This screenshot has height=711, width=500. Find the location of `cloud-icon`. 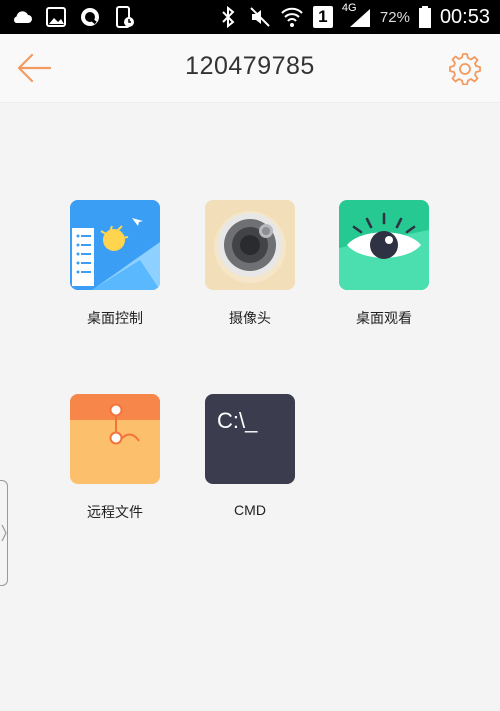

cloud-icon is located at coordinates (22, 17).